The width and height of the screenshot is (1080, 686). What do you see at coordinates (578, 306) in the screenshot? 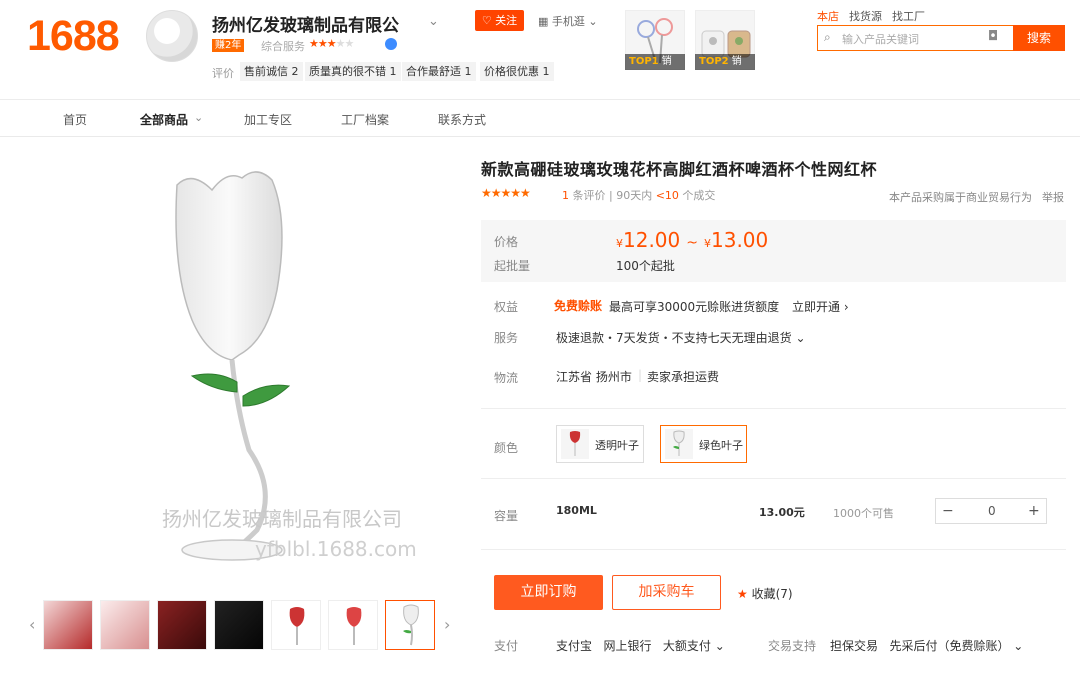
I see `free-credit-label: 免费赊账` at bounding box center [578, 306].